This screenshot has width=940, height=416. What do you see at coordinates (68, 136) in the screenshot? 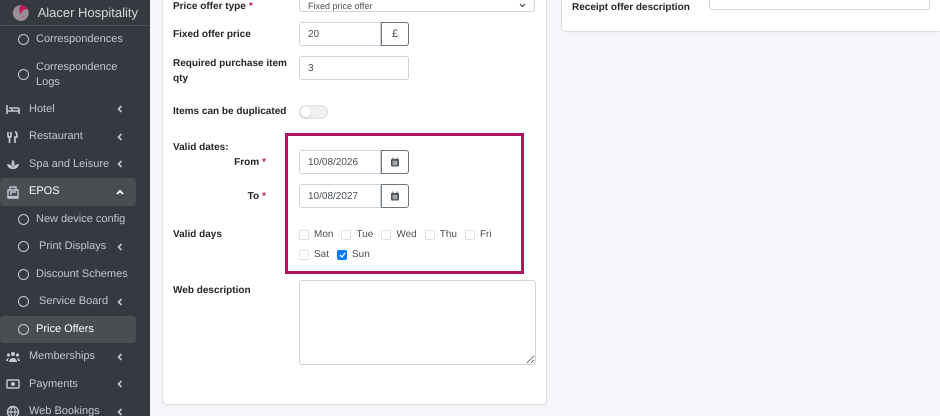
I see `sidebar-item: Restaurant` at bounding box center [68, 136].